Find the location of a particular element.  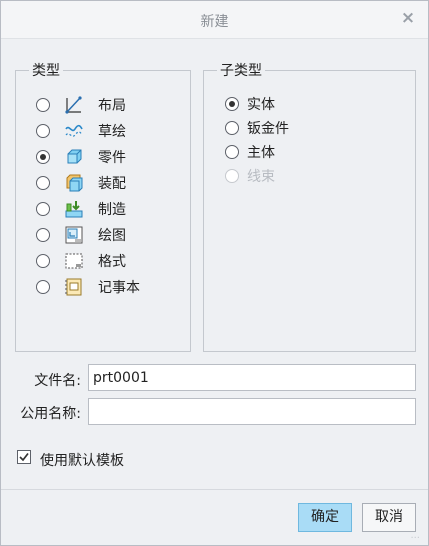

layout-icon is located at coordinates (73, 105).